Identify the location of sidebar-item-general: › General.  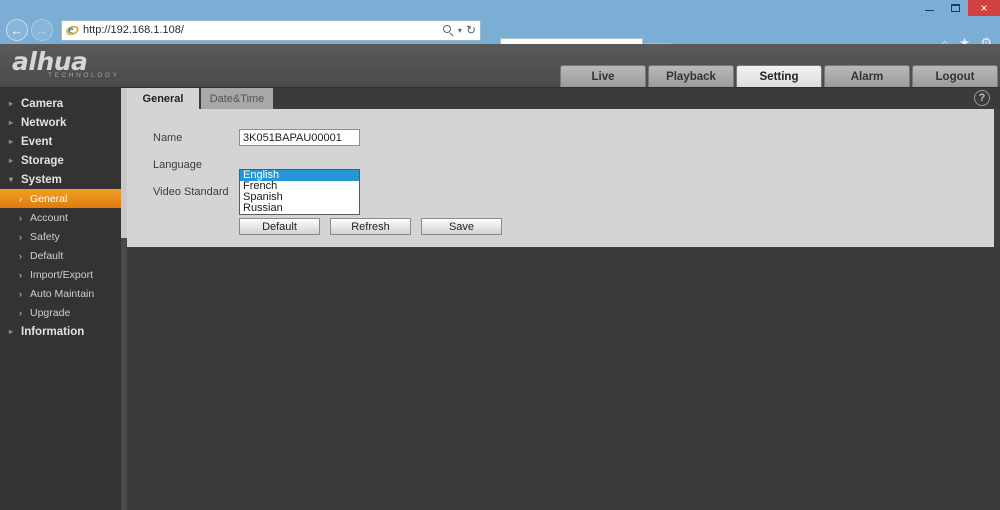
(63, 198).